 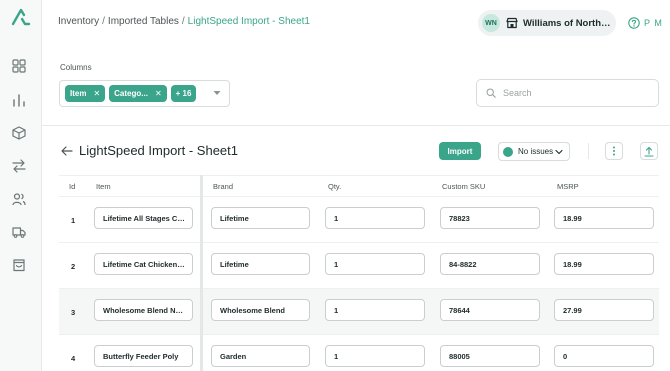 What do you see at coordinates (459, 218) in the screenshot?
I see `sku-value: 78823` at bounding box center [459, 218].